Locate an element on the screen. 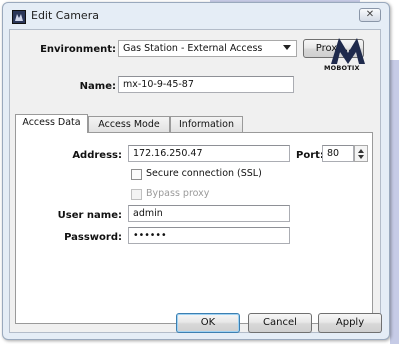 This screenshot has width=399, height=344. bypass-proxy-checkbox is located at coordinates (136, 194).